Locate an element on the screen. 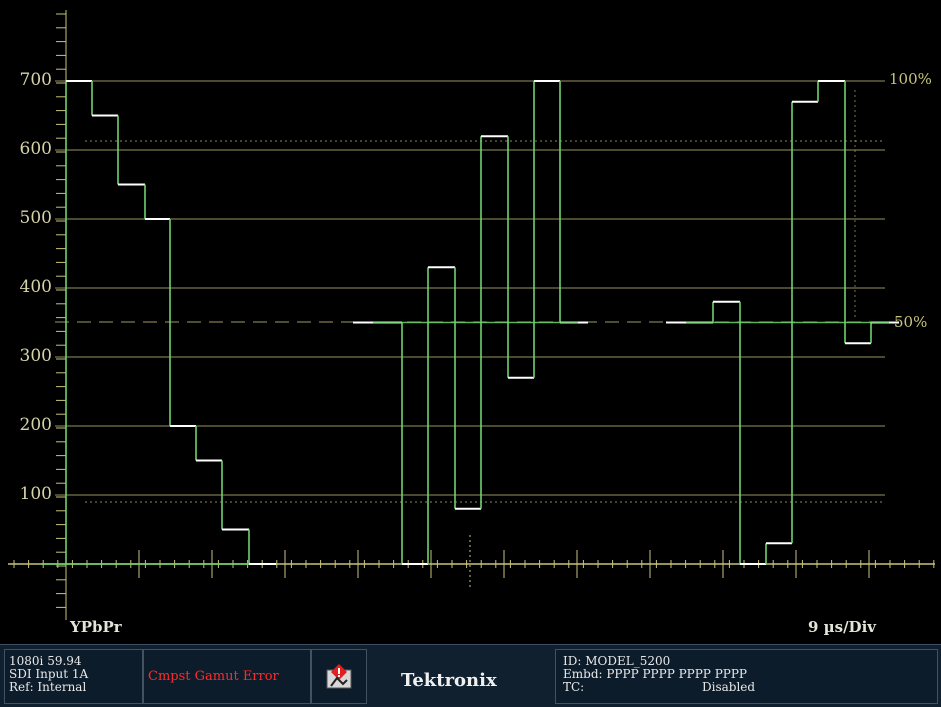  color-space-label: YPbPr is located at coordinates (96, 627).